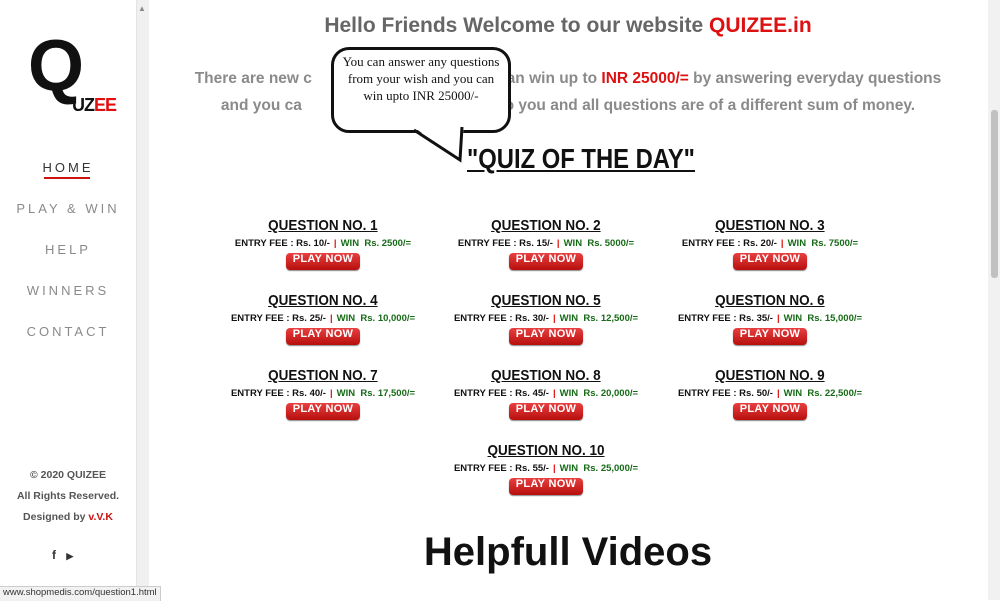 The height and width of the screenshot is (601, 1000). I want to click on question-title: QUESTION NO. 4, so click(323, 300).